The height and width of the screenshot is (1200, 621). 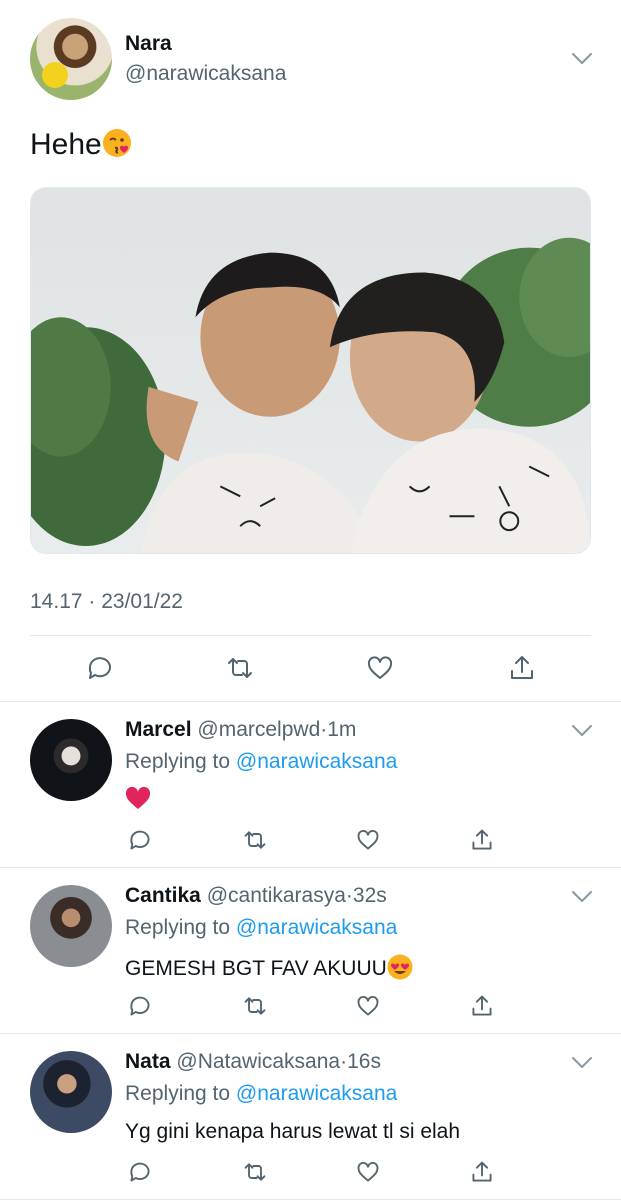 I want to click on heart-eyes-emoji, so click(x=400, y=967).